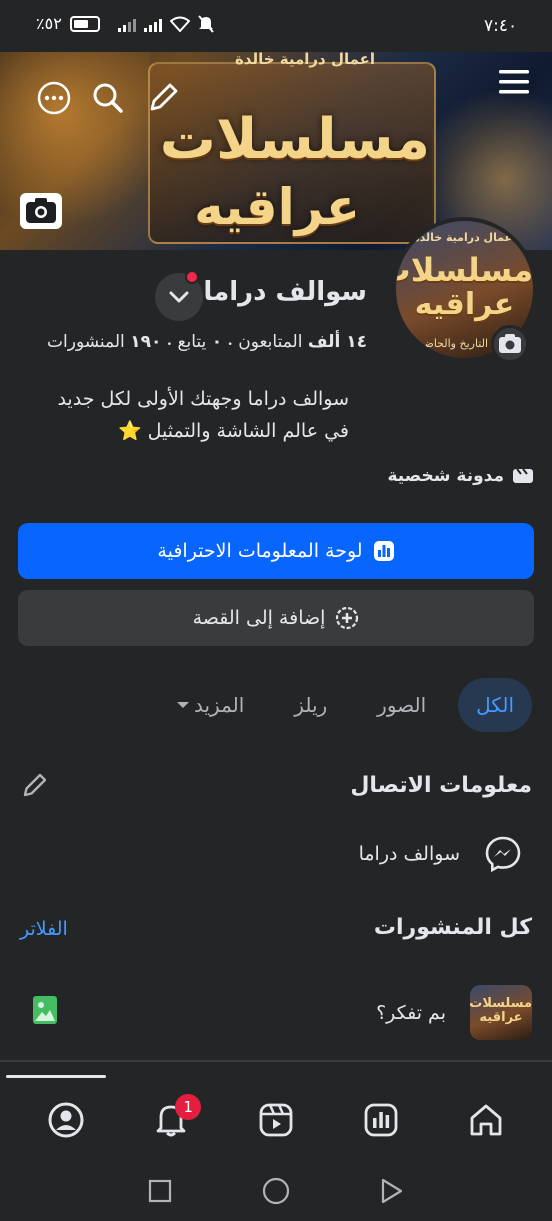  Describe the element at coordinates (384, 551) in the screenshot. I see `dashboard-icon` at that location.